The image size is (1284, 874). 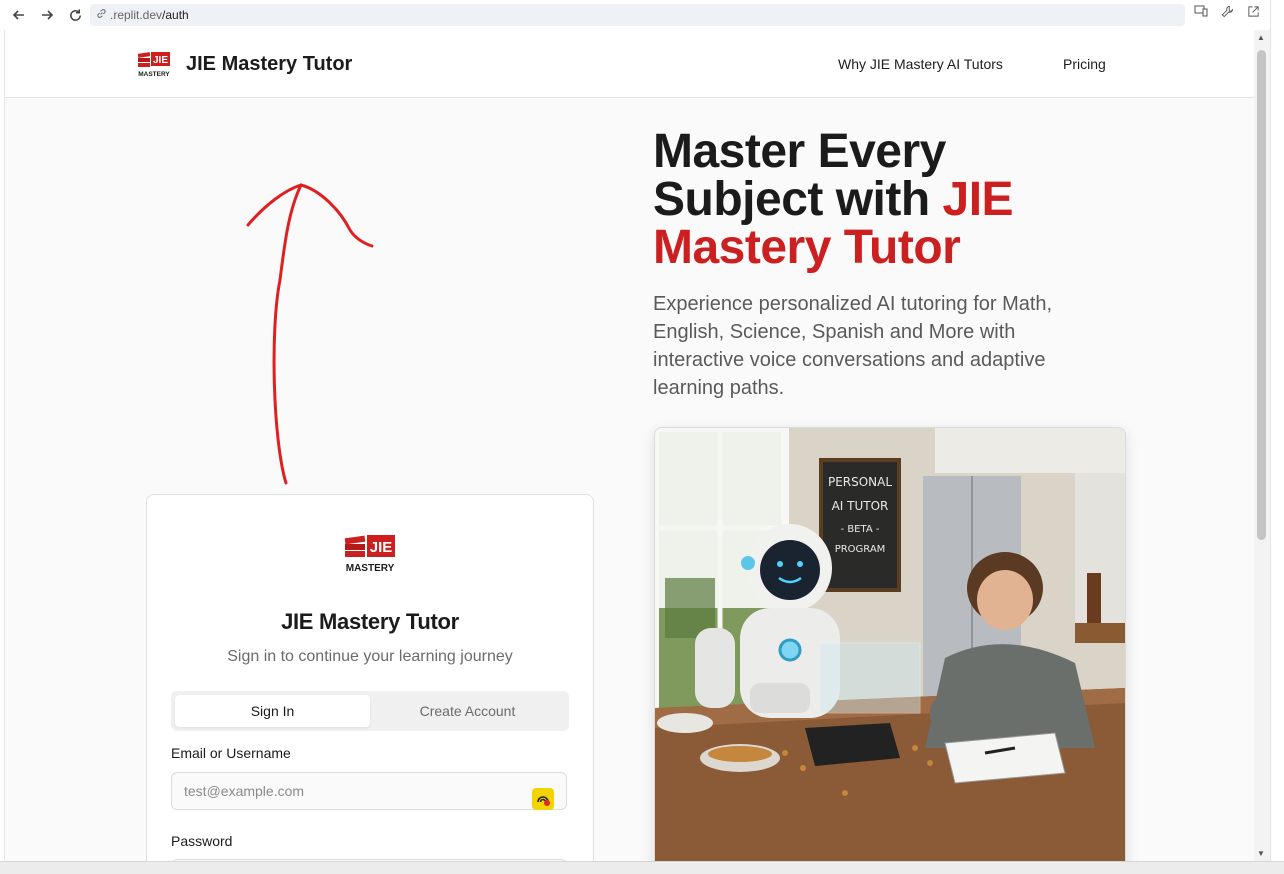 What do you see at coordinates (1253, 13) in the screenshot?
I see `external-link-icon` at bounding box center [1253, 13].